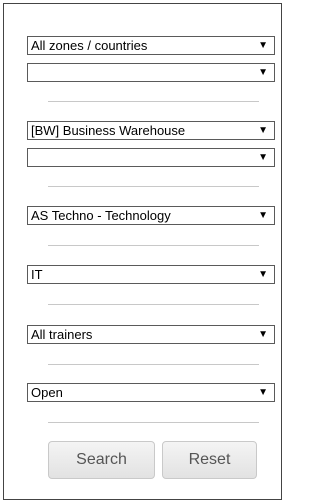 The image size is (320, 504). I want to click on business-area-value: [BW] Business Warehouse, so click(108, 130).